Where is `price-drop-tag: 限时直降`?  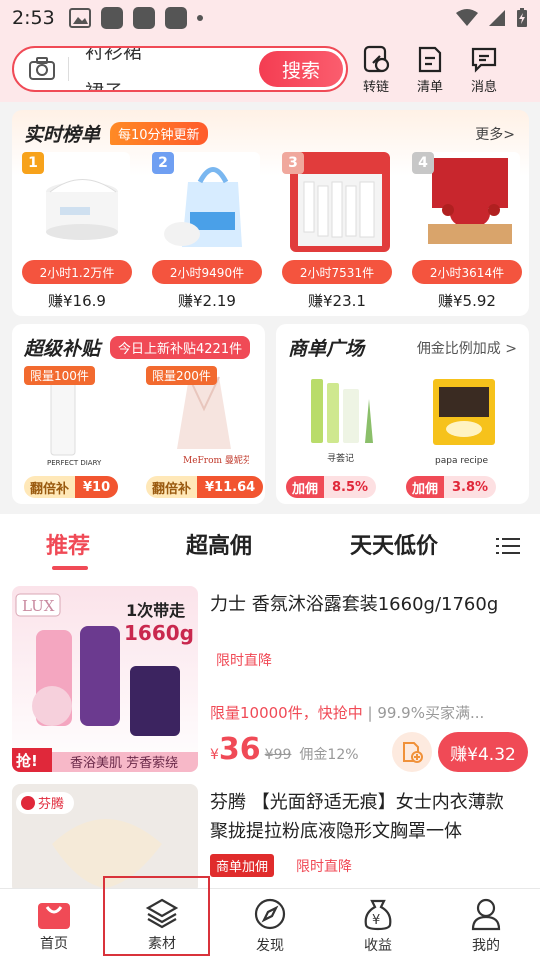 price-drop-tag: 限时直降 is located at coordinates (324, 867).